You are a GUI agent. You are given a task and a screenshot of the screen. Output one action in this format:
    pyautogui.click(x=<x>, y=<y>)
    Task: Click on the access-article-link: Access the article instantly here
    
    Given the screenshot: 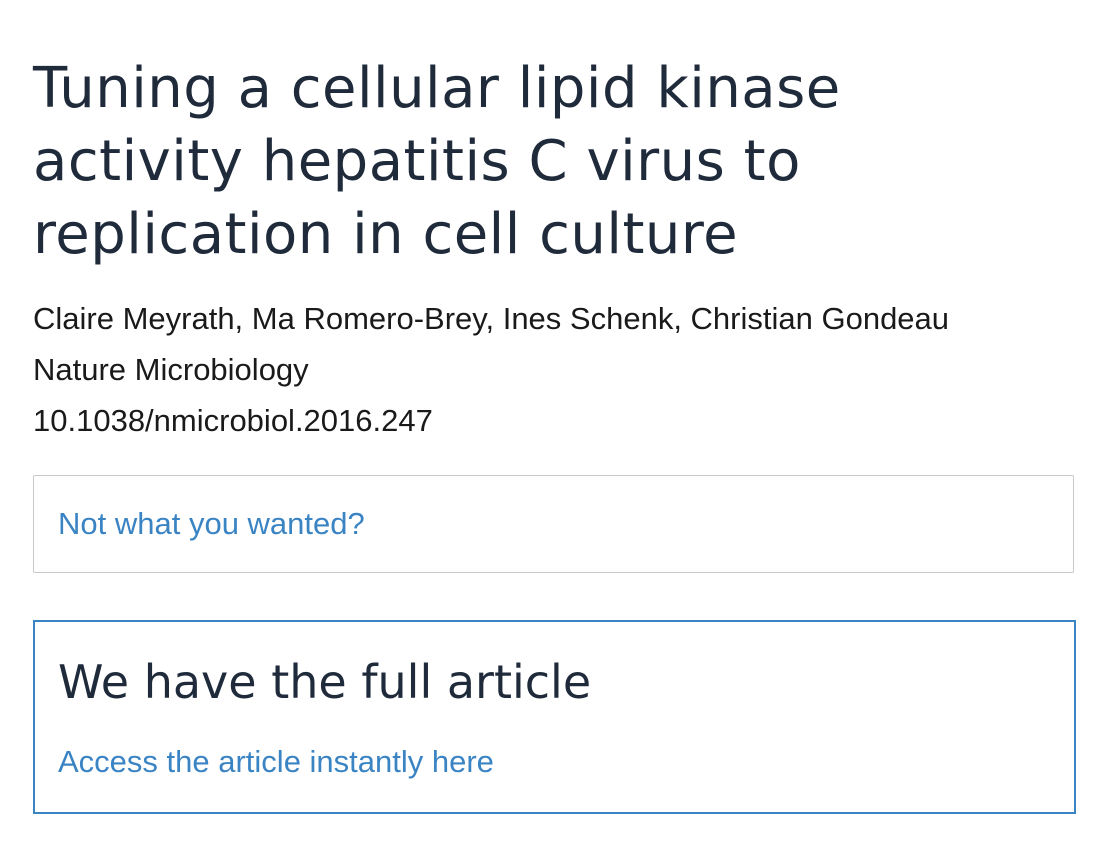 What is the action you would take?
    pyautogui.click(x=276, y=762)
    